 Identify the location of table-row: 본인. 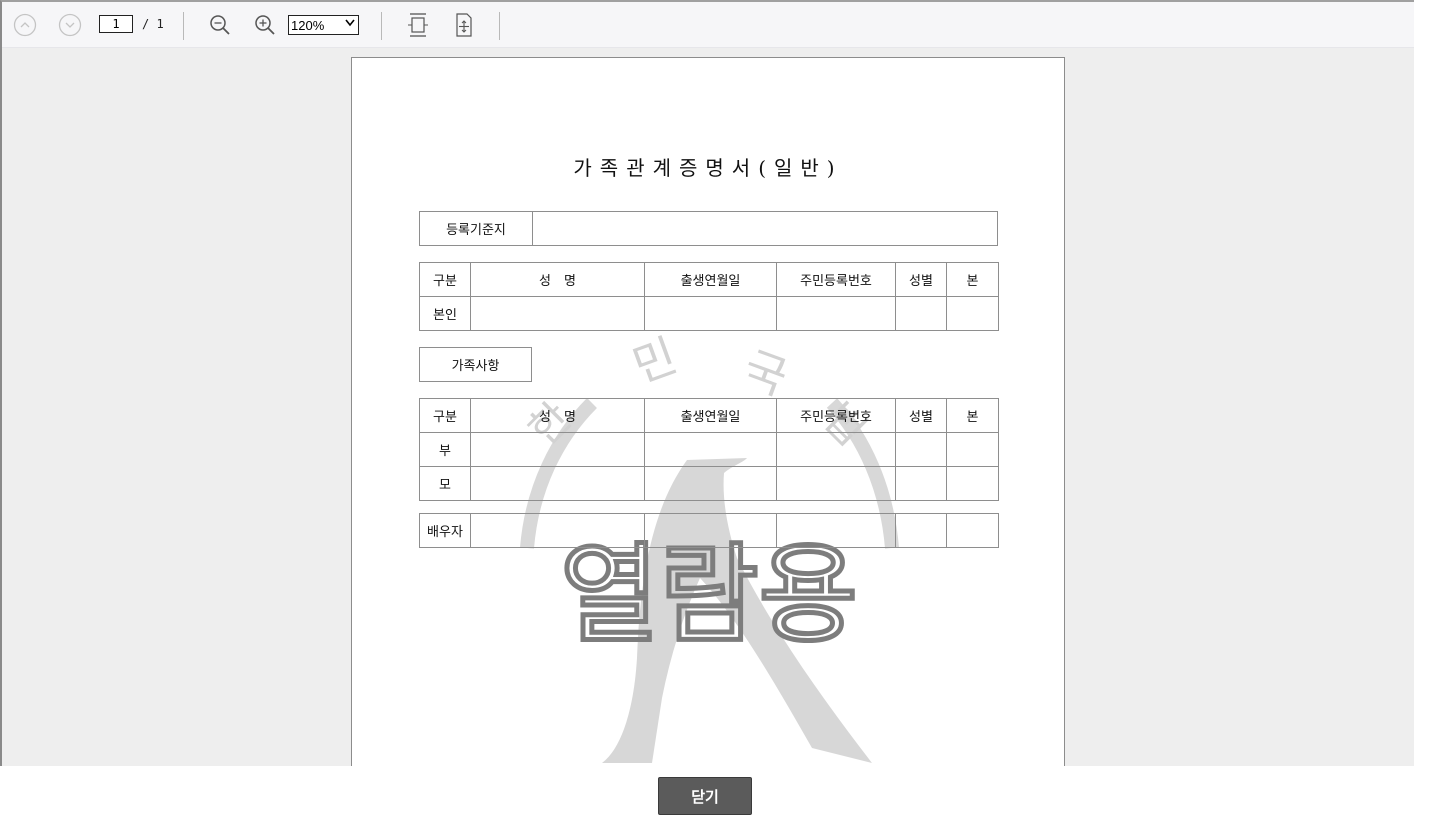
(709, 313).